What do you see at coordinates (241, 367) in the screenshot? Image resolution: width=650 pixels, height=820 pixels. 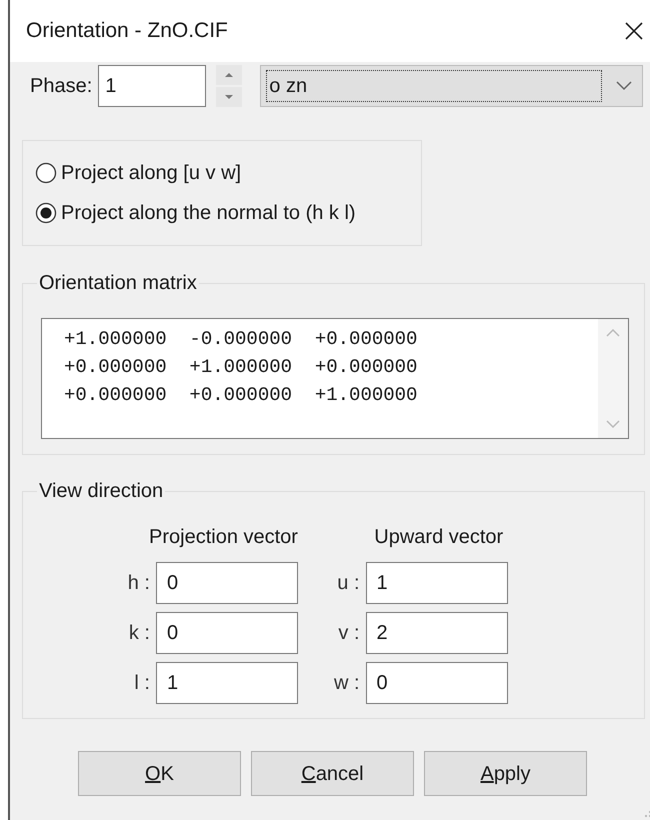 I see `matrix-row-text: +0.000000 +1.000000 +0.000000` at bounding box center [241, 367].